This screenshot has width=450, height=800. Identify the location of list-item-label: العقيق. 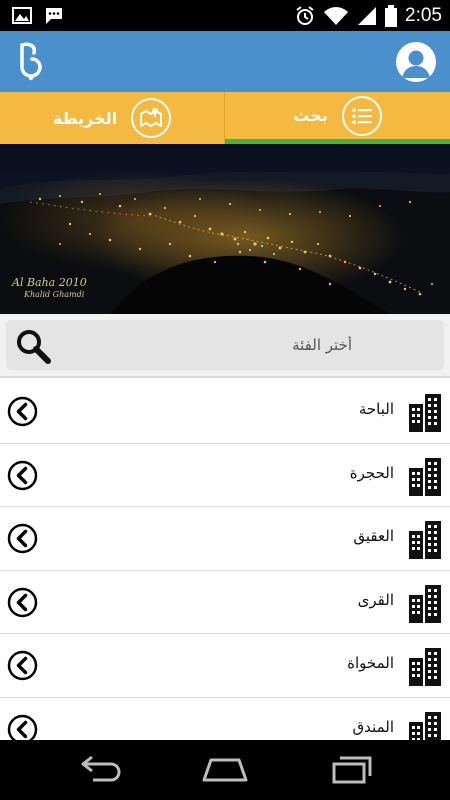
(373, 536).